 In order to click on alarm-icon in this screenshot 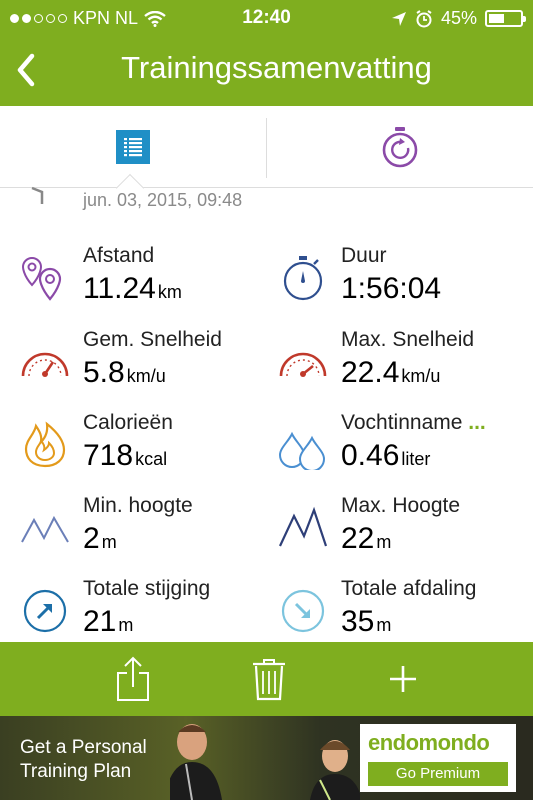, I will do `click(424, 18)`.